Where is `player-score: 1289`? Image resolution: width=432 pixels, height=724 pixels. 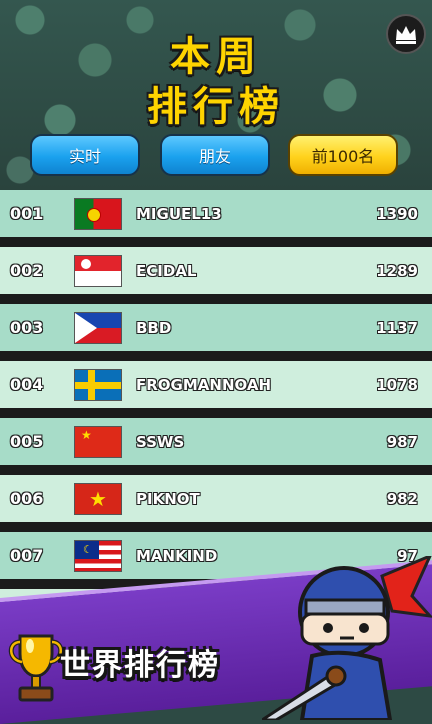
player-score: 1289 is located at coordinates (397, 270).